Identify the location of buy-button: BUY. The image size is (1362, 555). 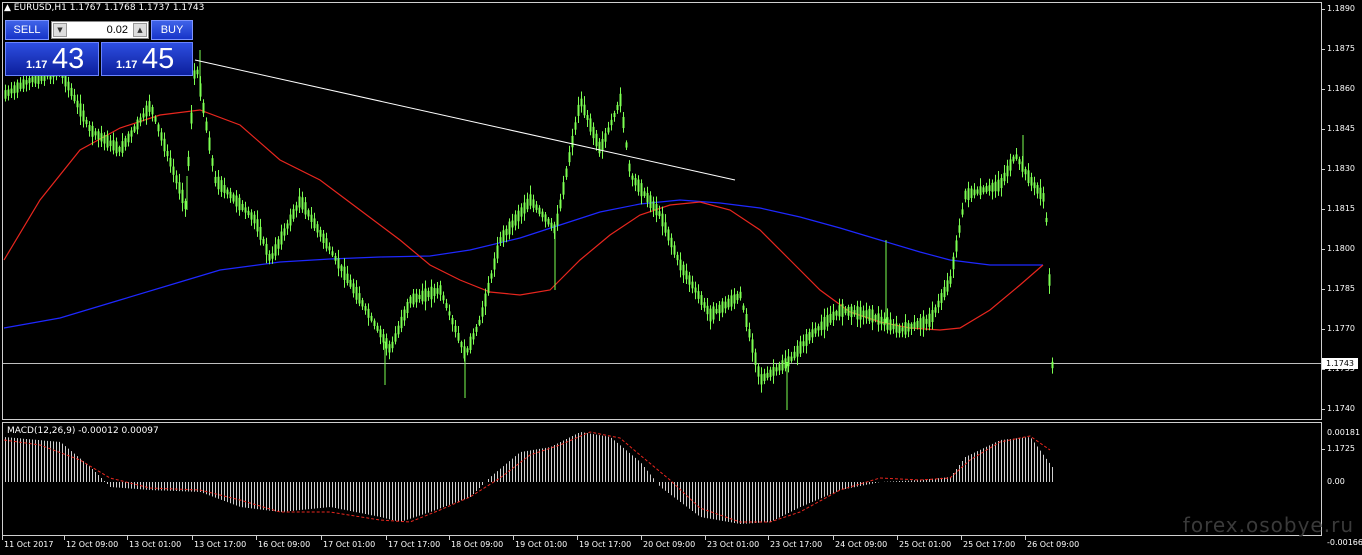
(172, 30).